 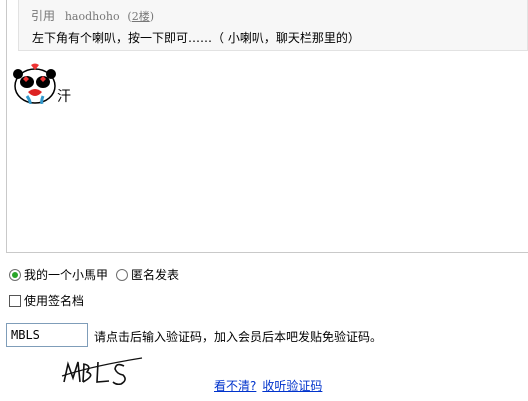 What do you see at coordinates (54, 300) in the screenshot?
I see `signature-label: 使用签名档` at bounding box center [54, 300].